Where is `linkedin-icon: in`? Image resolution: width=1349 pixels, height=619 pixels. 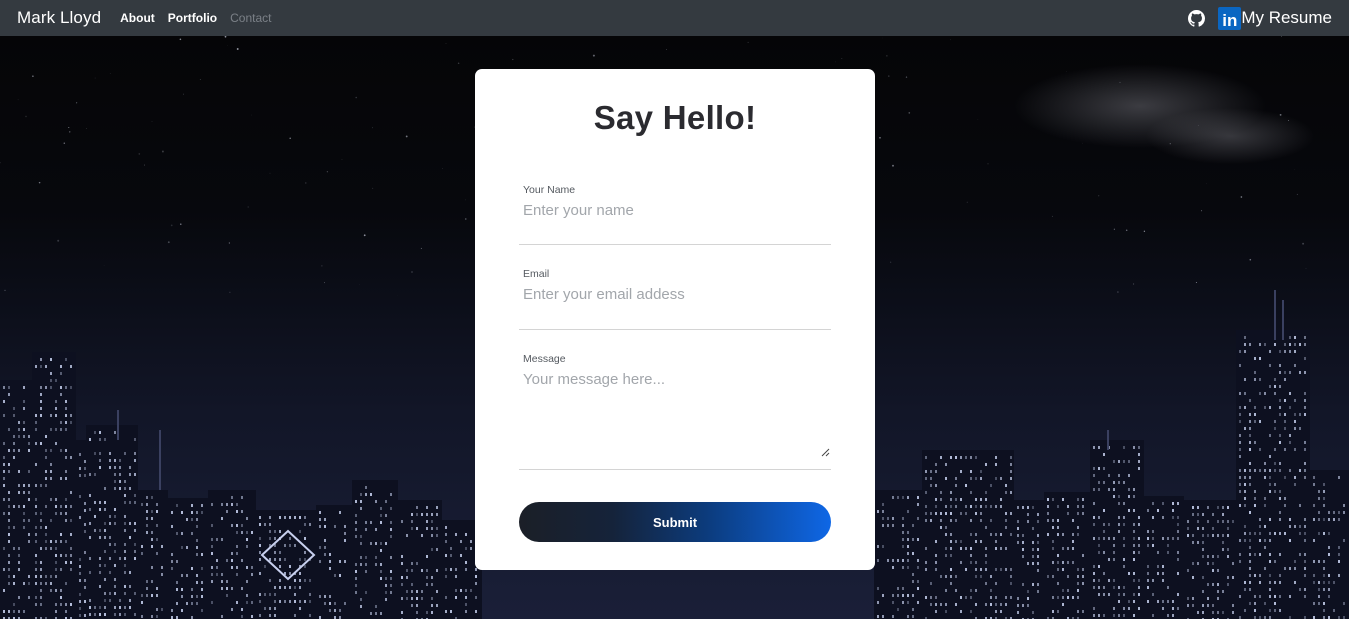
linkedin-icon: in is located at coordinates (1230, 18).